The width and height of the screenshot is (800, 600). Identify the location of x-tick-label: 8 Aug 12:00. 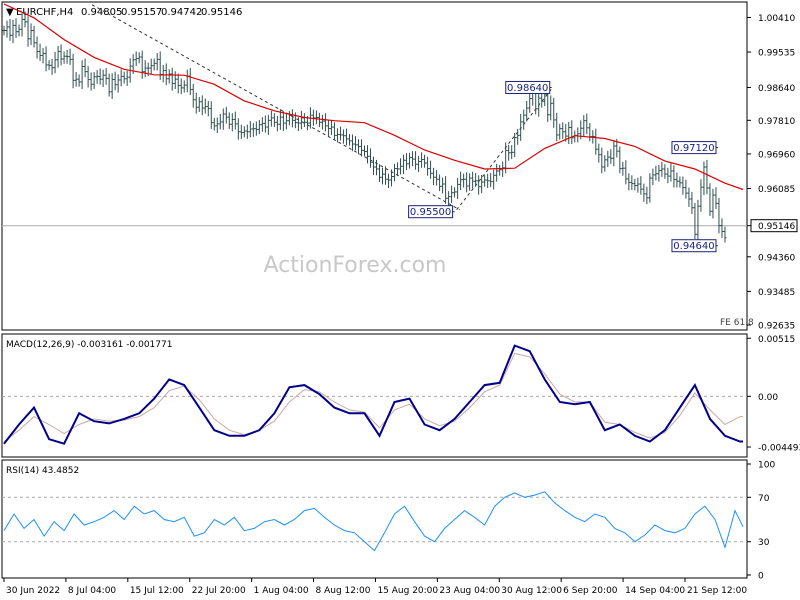
(343, 591).